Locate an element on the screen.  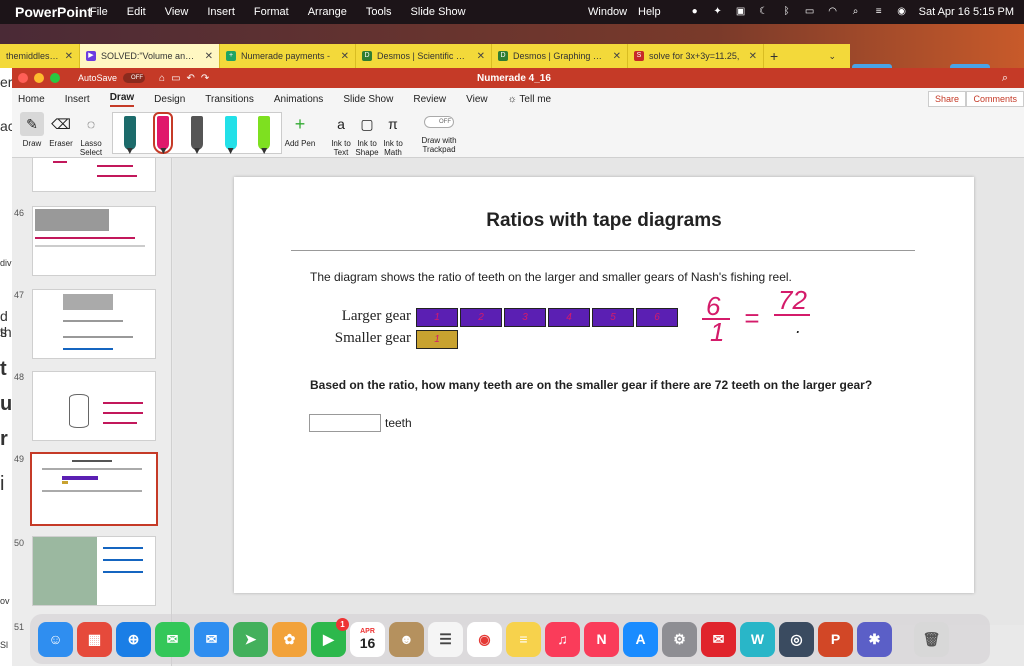
browser-tab: S solve for 3x+3y=11.25, ✕ is located at coordinates (696, 56).